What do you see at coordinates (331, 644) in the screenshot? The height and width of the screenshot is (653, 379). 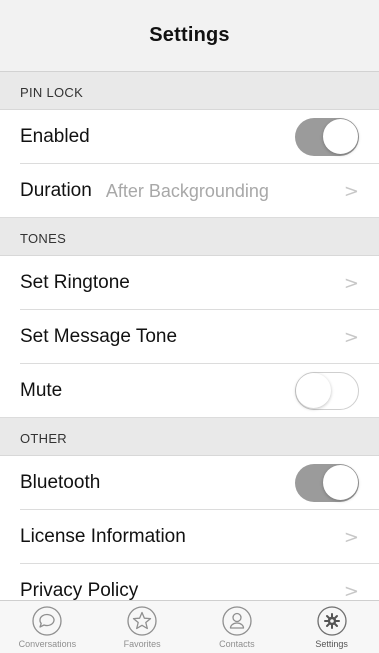 I see `tab-label-settings: Settings` at bounding box center [331, 644].